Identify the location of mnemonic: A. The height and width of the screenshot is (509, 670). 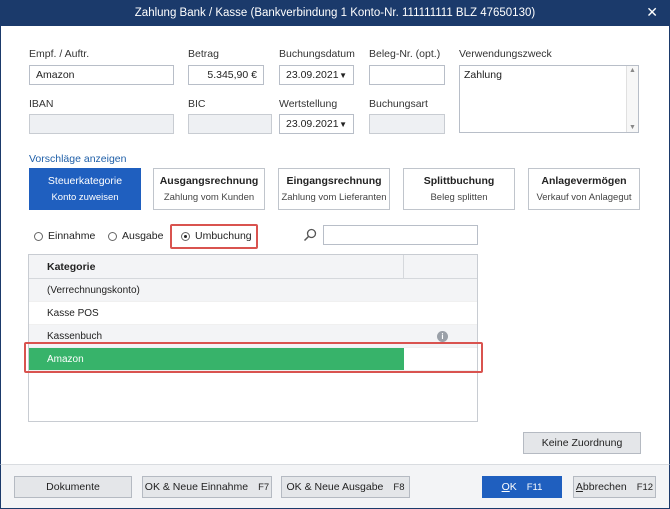
(579, 487).